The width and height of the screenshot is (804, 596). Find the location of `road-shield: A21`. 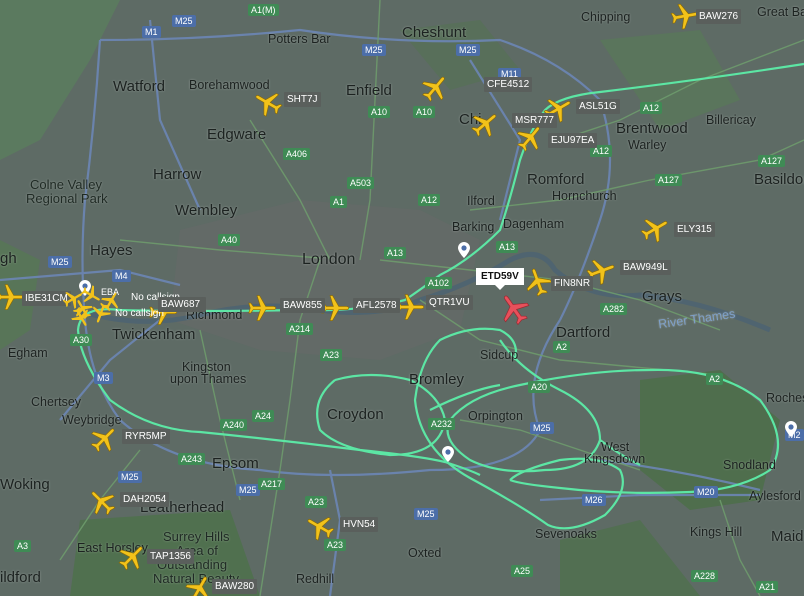

road-shield: A21 is located at coordinates (767, 587).